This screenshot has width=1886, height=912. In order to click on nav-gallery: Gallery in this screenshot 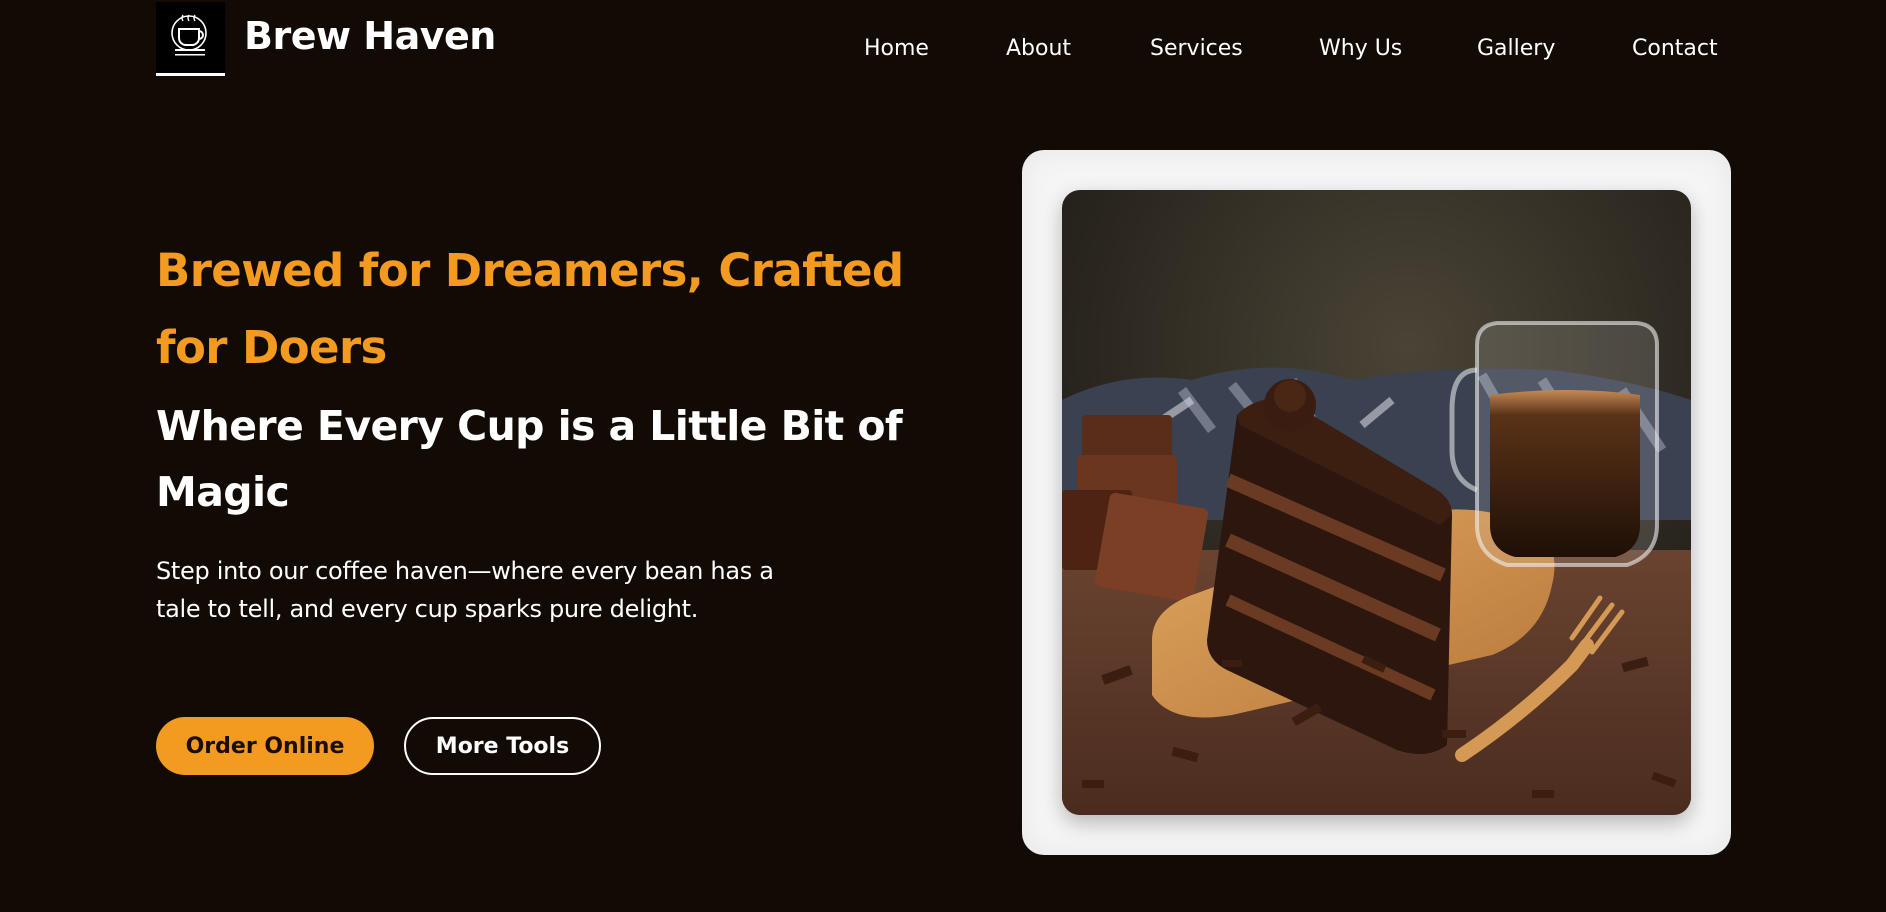, I will do `click(1516, 48)`.